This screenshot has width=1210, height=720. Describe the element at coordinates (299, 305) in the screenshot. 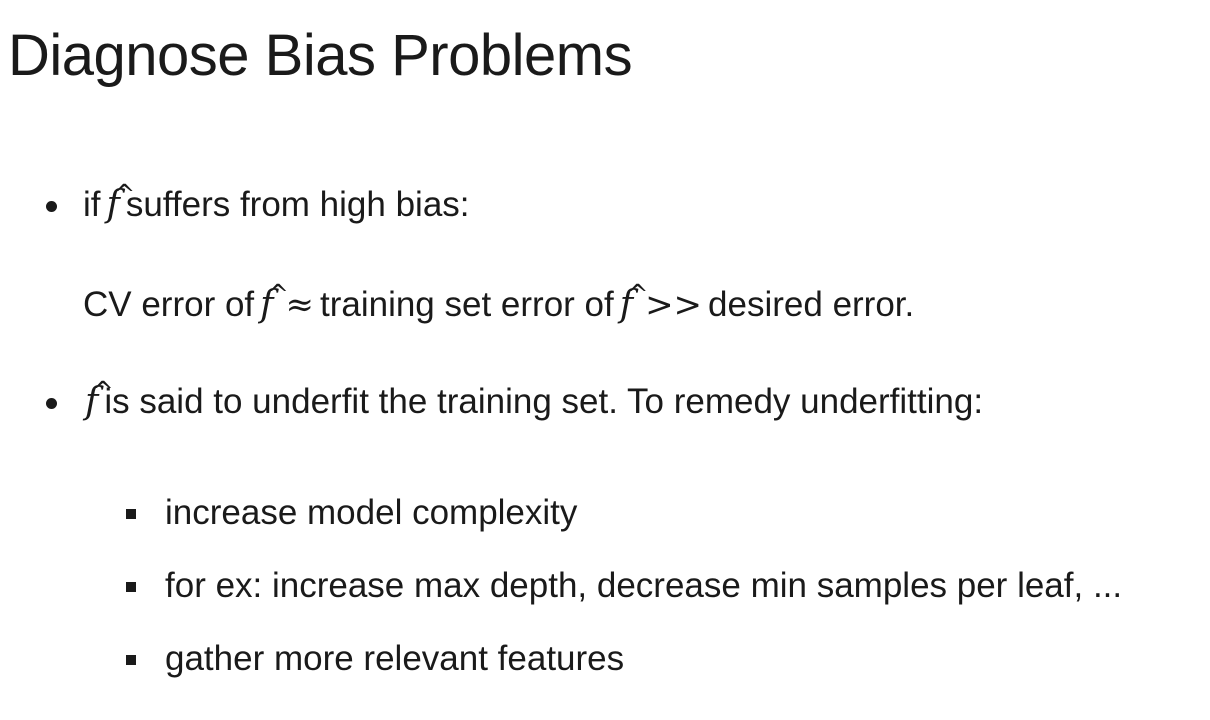

I see `approx-symbol: ≈` at that location.